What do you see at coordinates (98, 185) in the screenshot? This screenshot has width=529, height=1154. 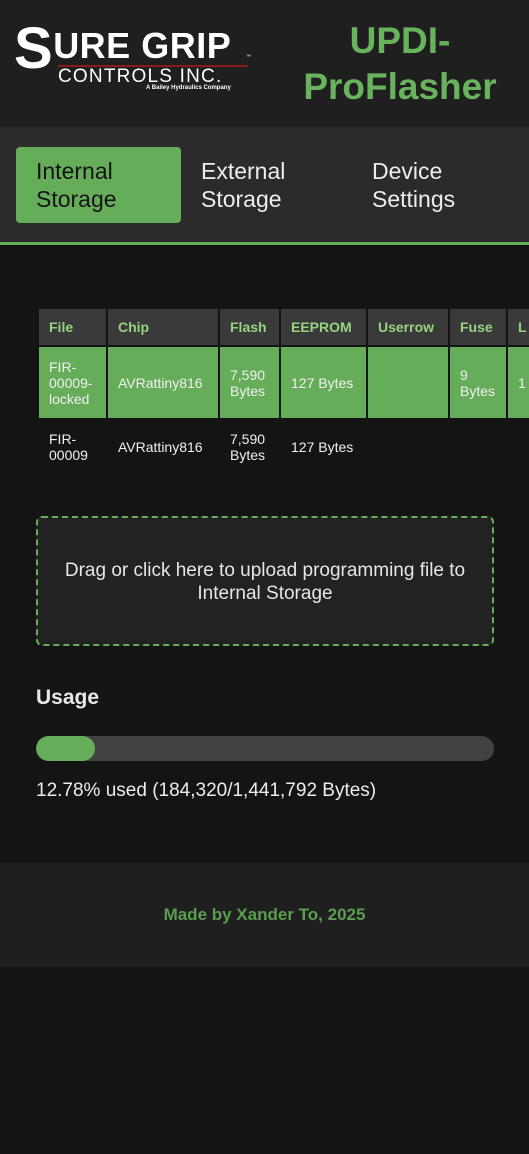 I see `tab-internal-storage: Internal Storage` at bounding box center [98, 185].